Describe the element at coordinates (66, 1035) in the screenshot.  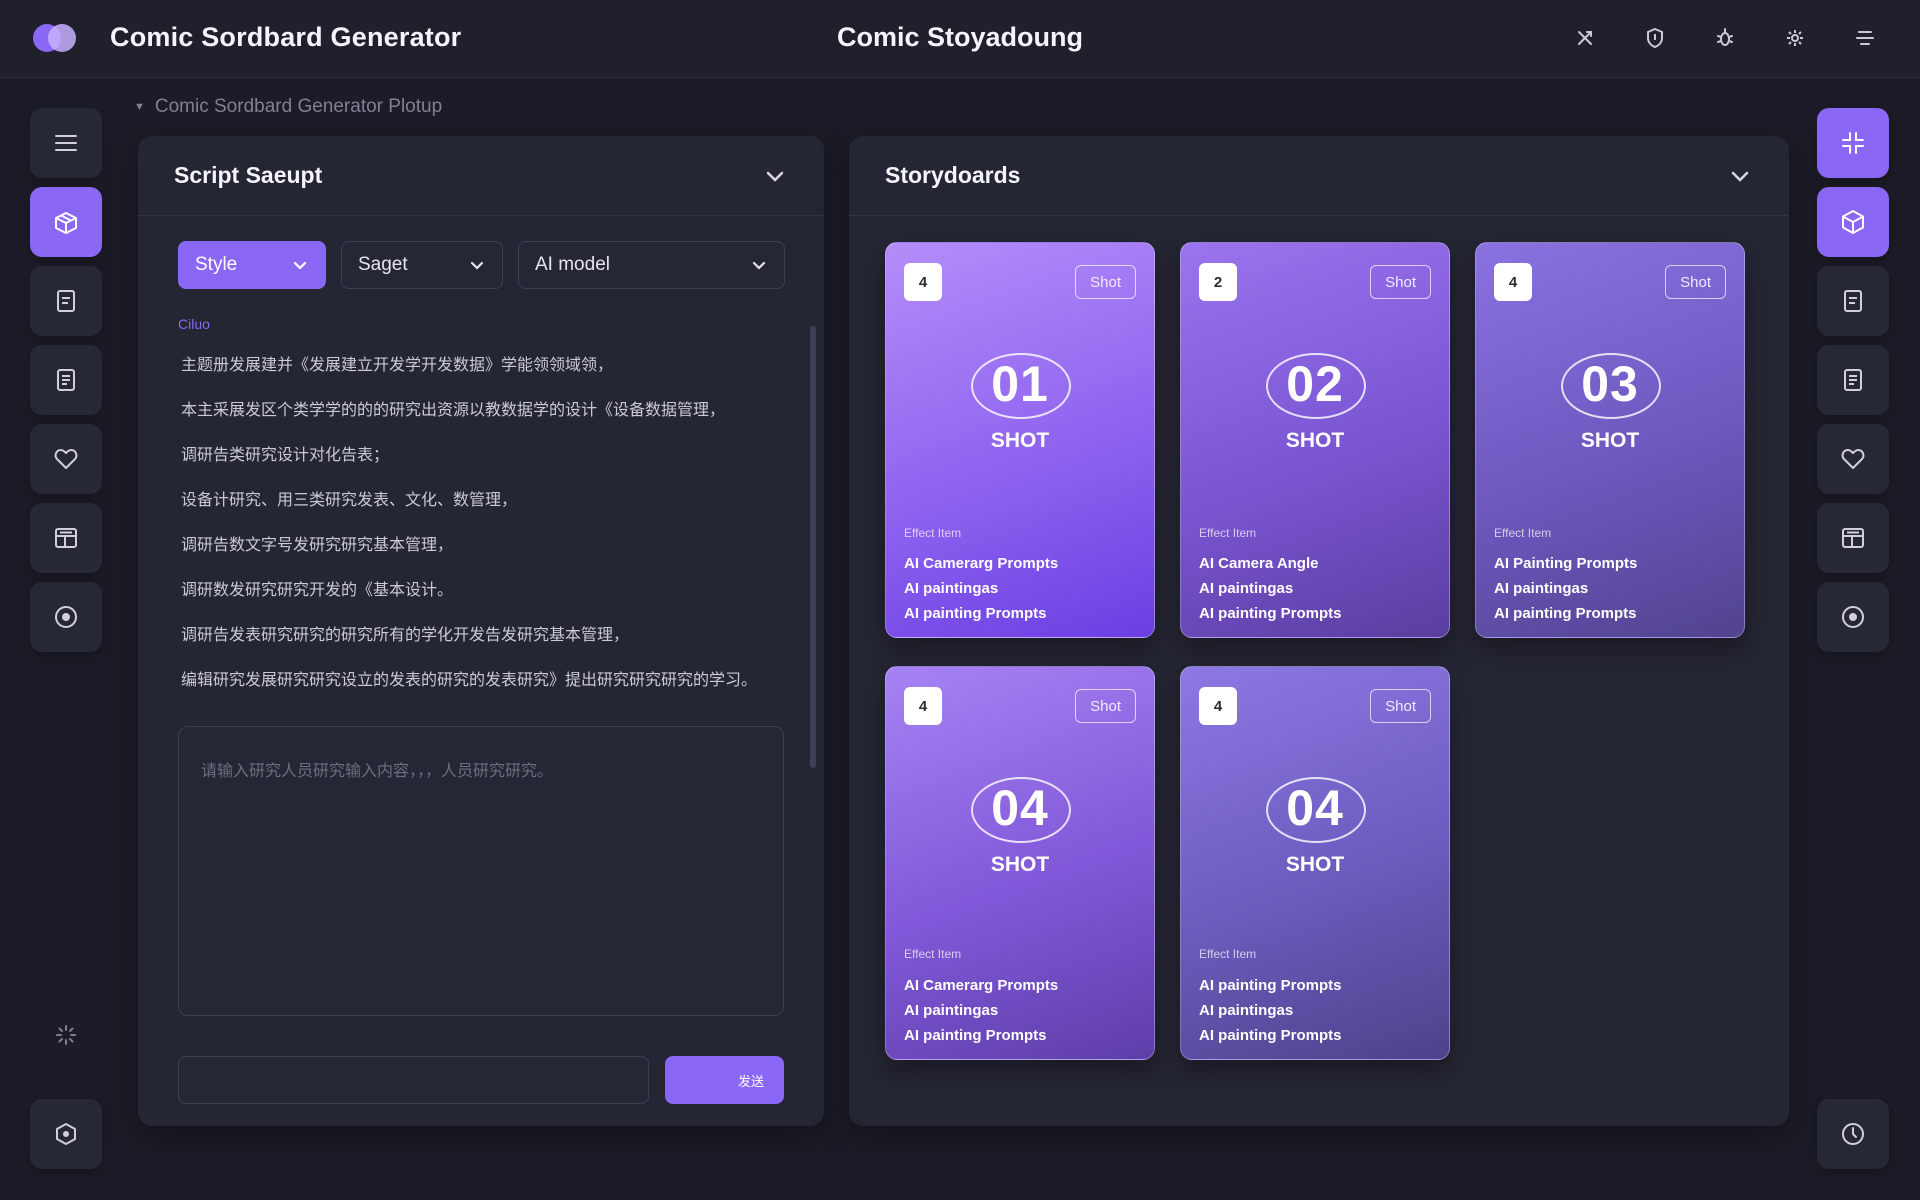
I see `loader-icon` at that location.